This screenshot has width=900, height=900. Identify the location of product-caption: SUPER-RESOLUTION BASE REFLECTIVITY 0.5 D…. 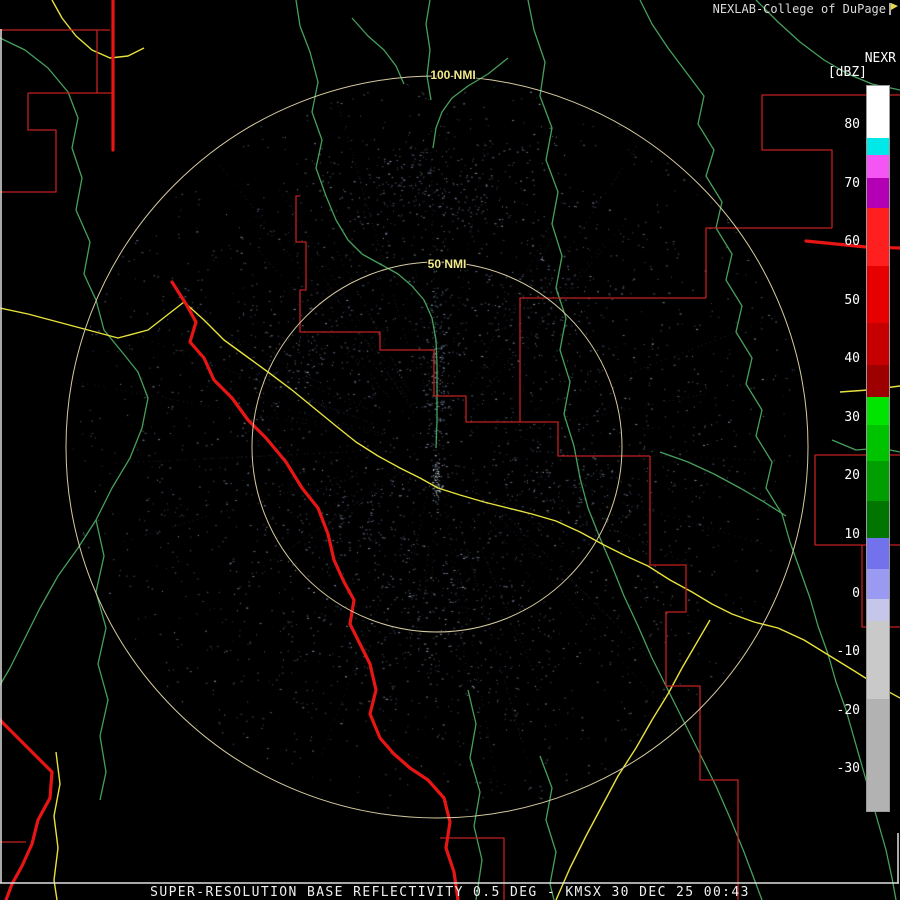
(450, 892).